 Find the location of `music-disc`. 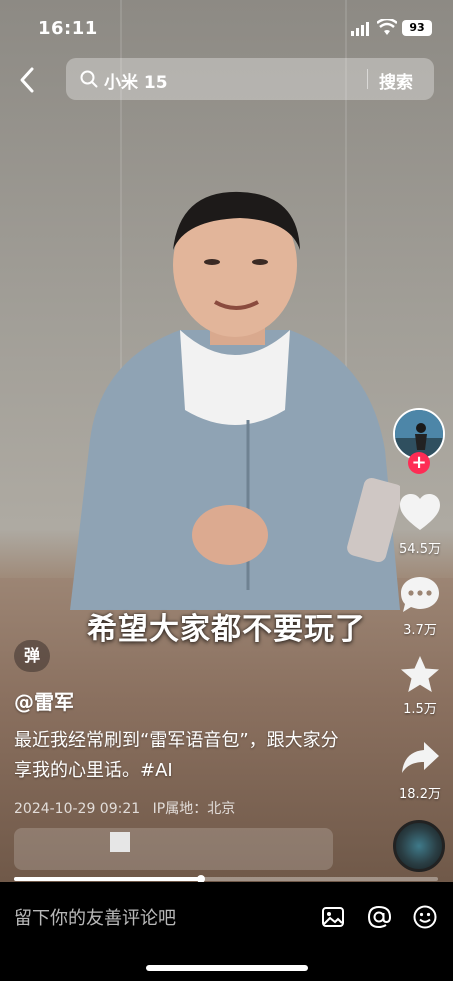

music-disc is located at coordinates (419, 846).